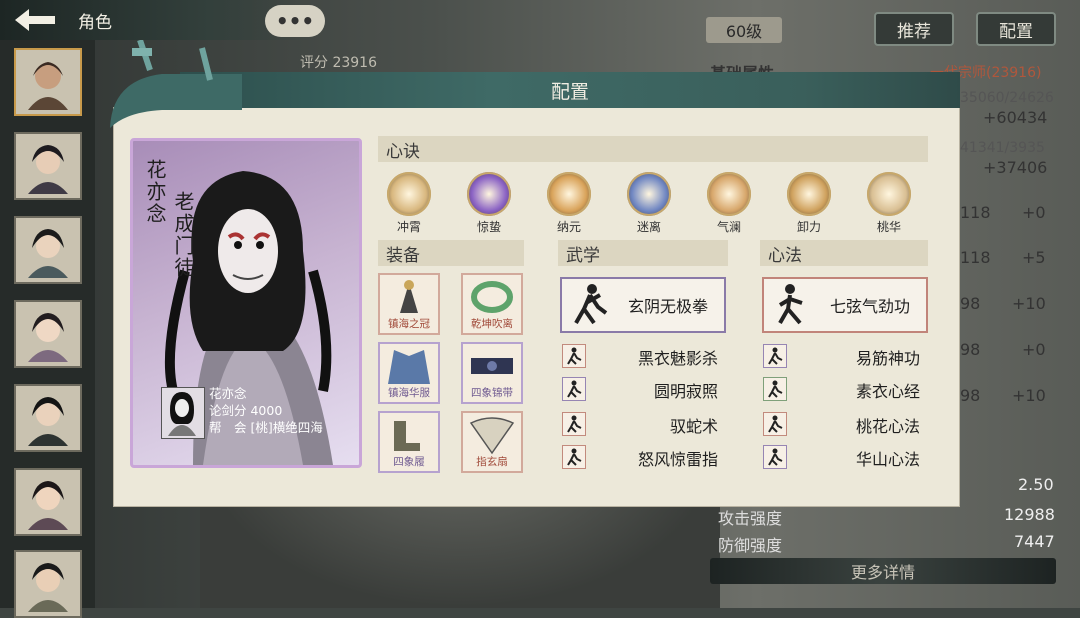 This screenshot has height=618, width=1080. What do you see at coordinates (643, 253) in the screenshot?
I see `wuxue-header: 武学` at bounding box center [643, 253].